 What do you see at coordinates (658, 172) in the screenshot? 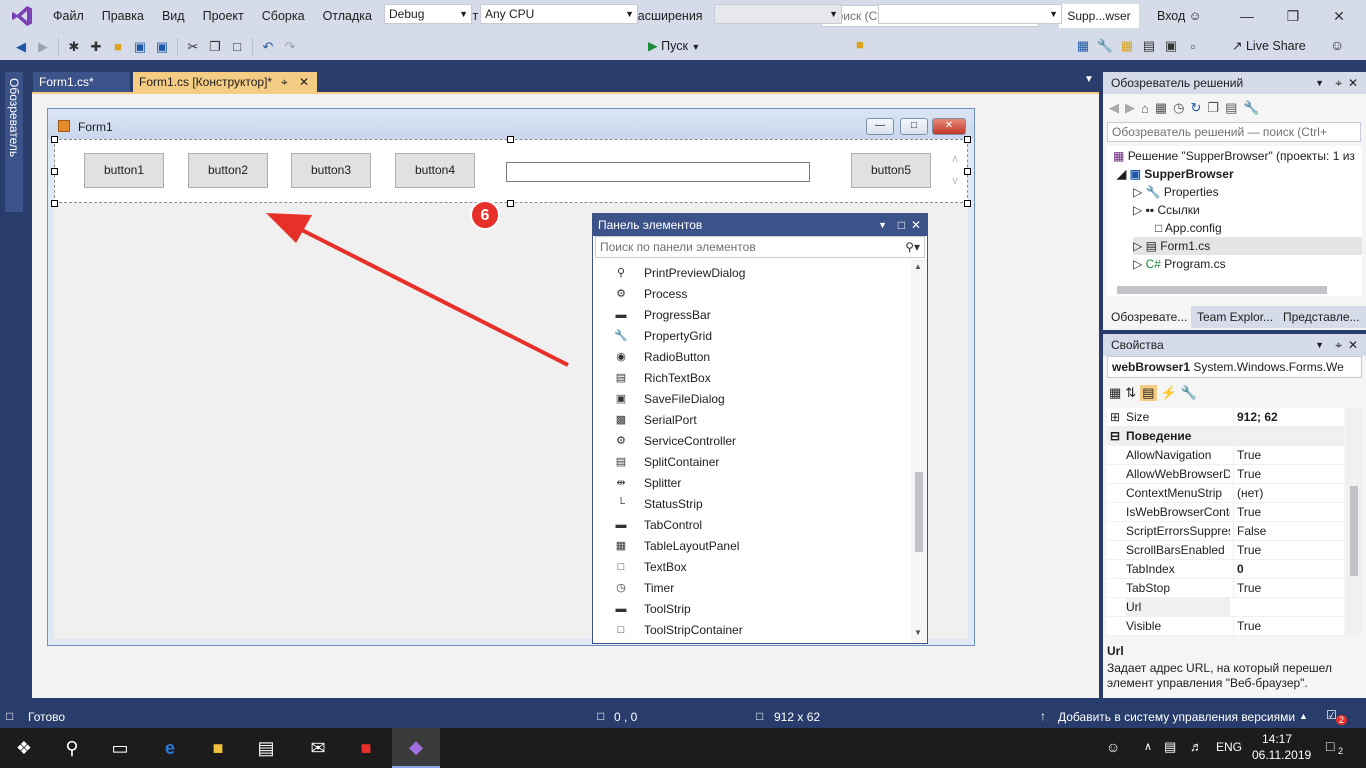
I see `url-textbox` at bounding box center [658, 172].